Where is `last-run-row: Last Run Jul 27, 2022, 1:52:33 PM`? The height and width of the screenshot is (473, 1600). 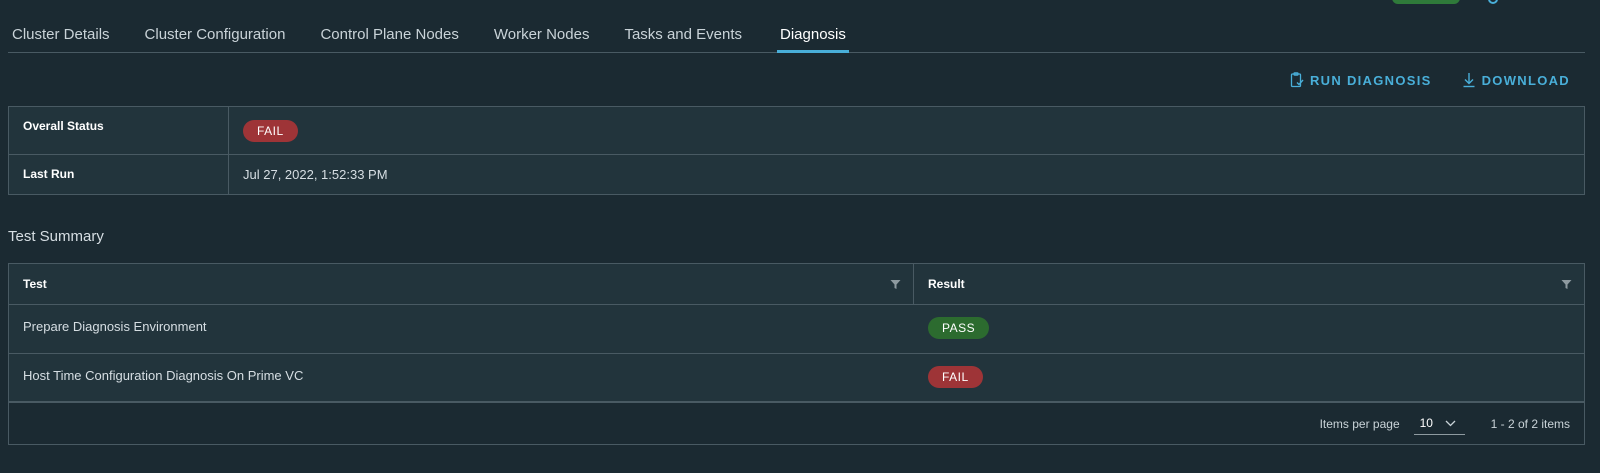
last-run-row: Last Run Jul 27, 2022, 1:52:33 PM is located at coordinates (796, 174).